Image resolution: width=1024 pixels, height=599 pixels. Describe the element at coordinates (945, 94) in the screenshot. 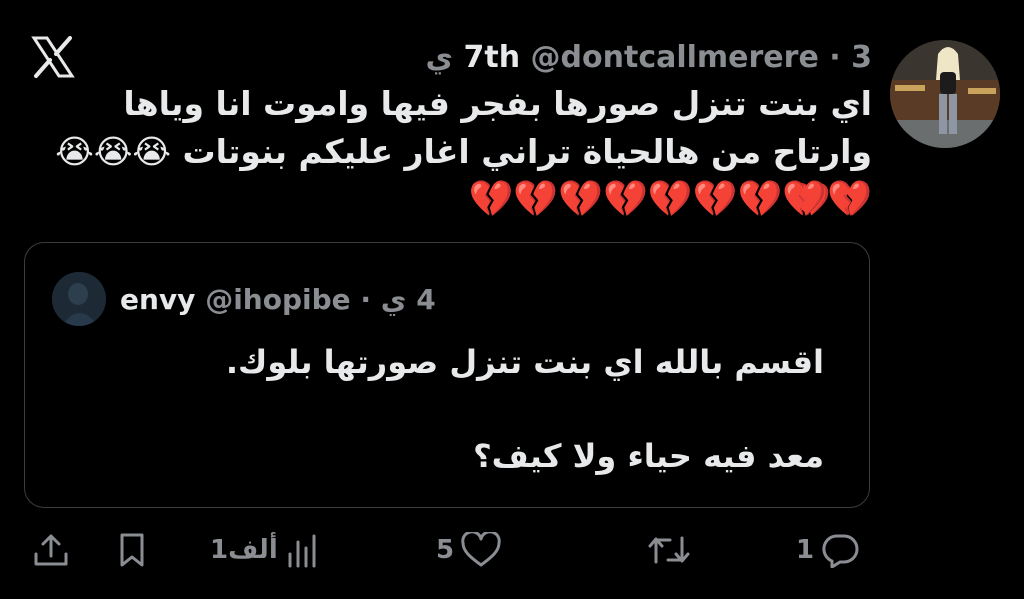

I see `author-avatar` at that location.